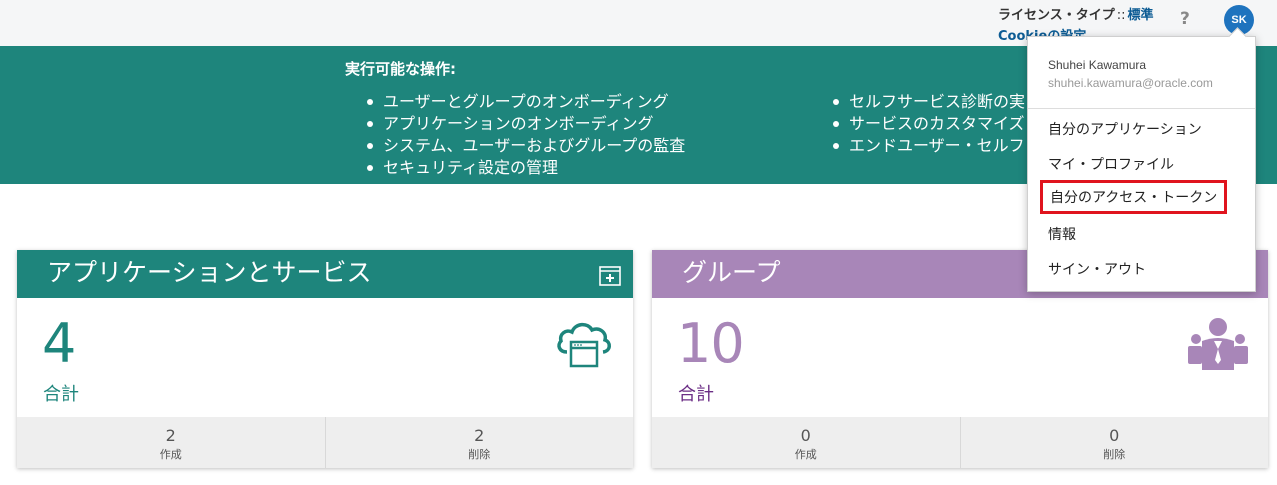 Image resolution: width=1277 pixels, height=485 pixels. I want to click on created-stat: 0 作成, so click(806, 442).